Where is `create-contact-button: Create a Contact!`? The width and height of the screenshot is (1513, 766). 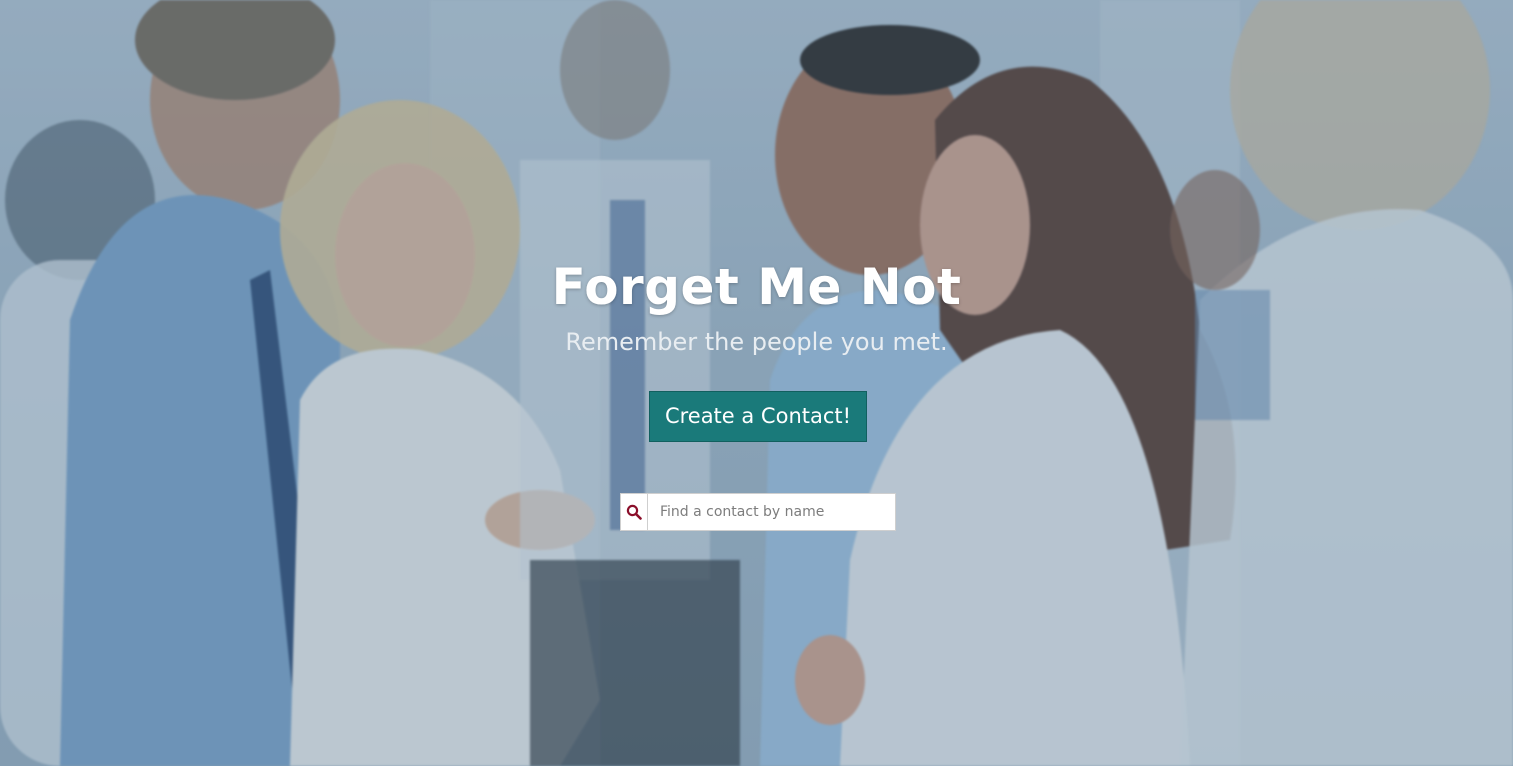
create-contact-button: Create a Contact! is located at coordinates (758, 416).